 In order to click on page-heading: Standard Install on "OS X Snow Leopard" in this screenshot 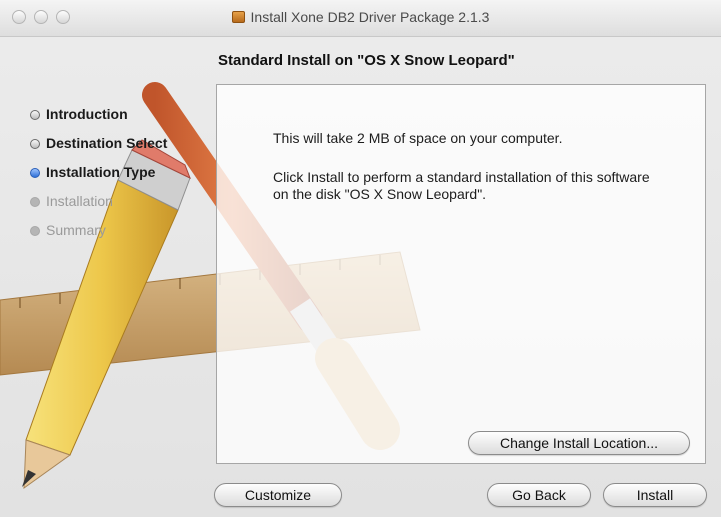, I will do `click(366, 60)`.